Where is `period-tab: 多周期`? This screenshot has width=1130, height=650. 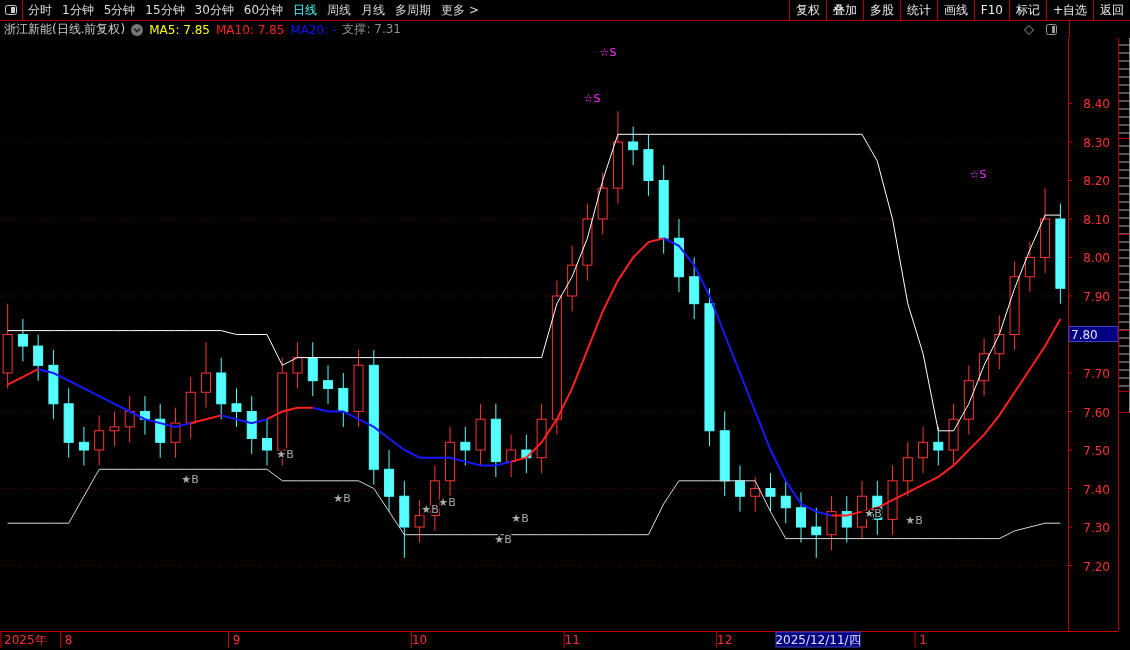 period-tab: 多周期 is located at coordinates (413, 10).